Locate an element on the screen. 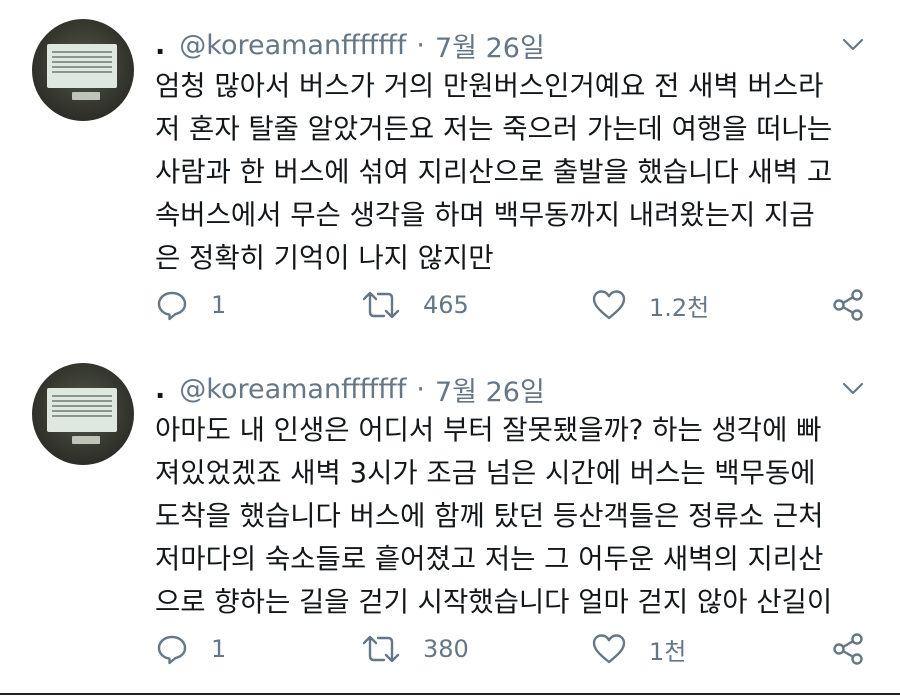 This screenshot has height=697, width=900. tweet-text-line: 으로 향하는 길을 걷기 시작했습니다 얼마 걷지 않아 산길이 is located at coordinates (494, 602).